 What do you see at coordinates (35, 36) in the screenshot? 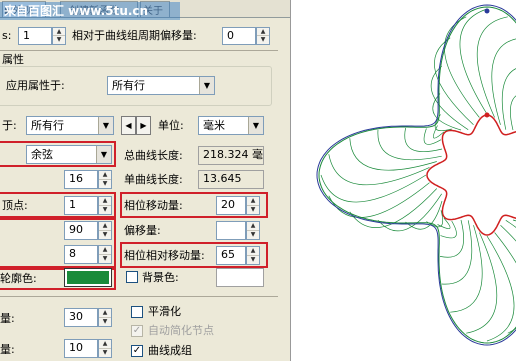
I see `offset-count-input: 1` at bounding box center [35, 36].